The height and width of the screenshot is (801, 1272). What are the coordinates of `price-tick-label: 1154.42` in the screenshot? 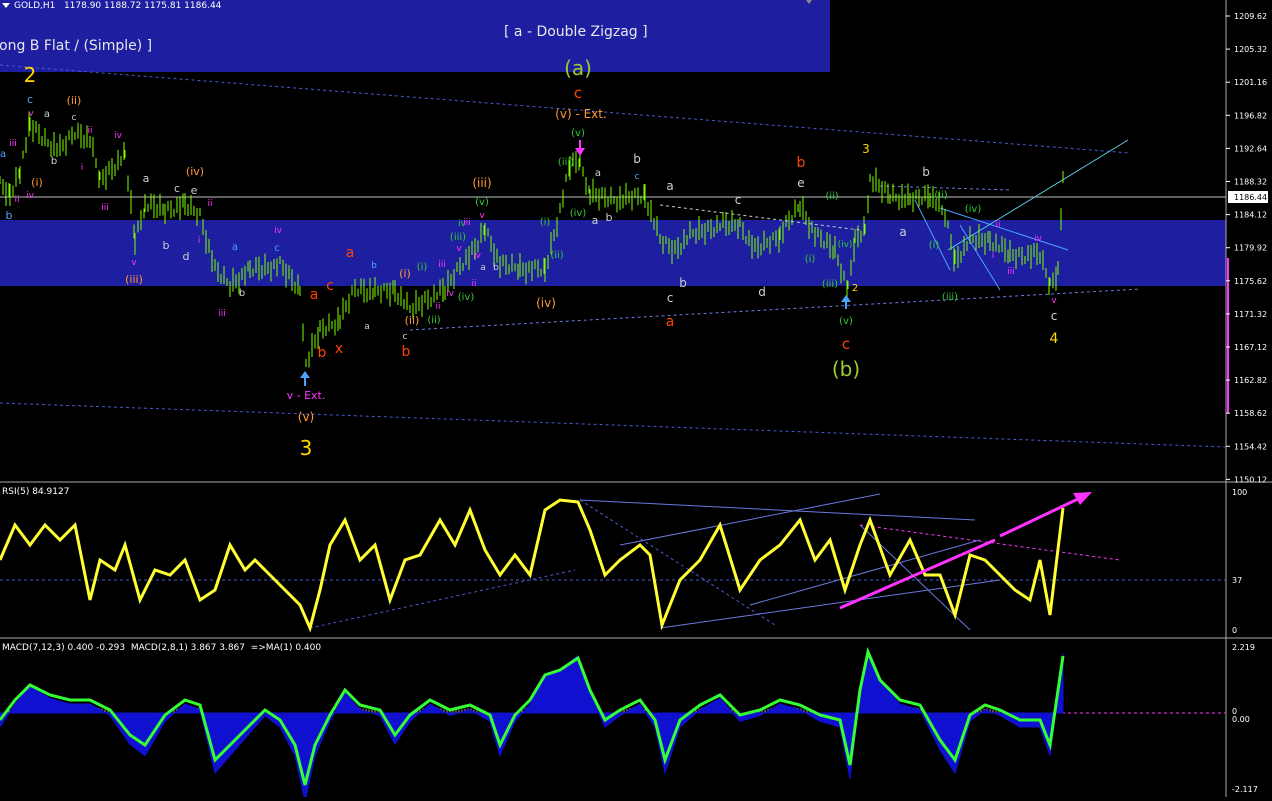 It's located at (1250, 446).